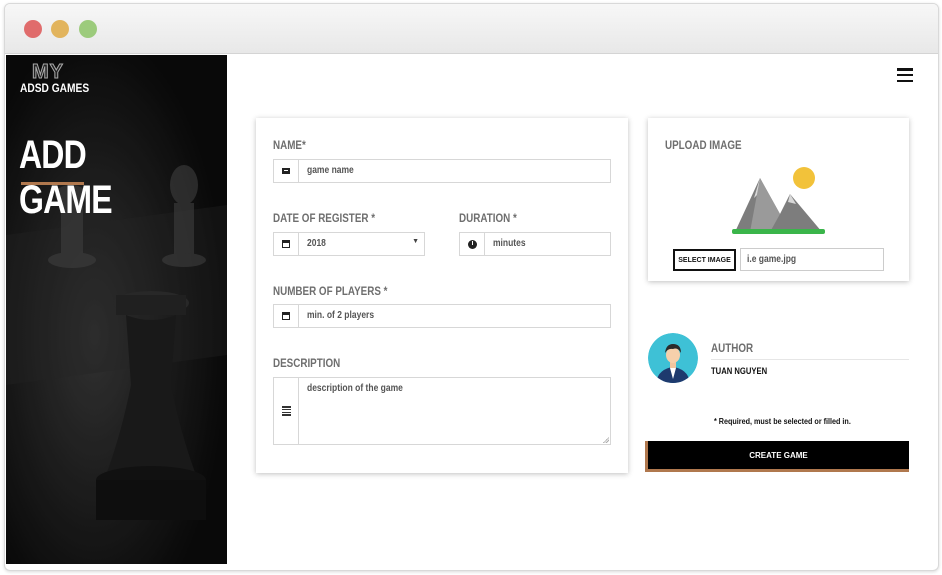 The height and width of the screenshot is (575, 942). What do you see at coordinates (673, 358) in the screenshot?
I see `author-avatar` at bounding box center [673, 358].